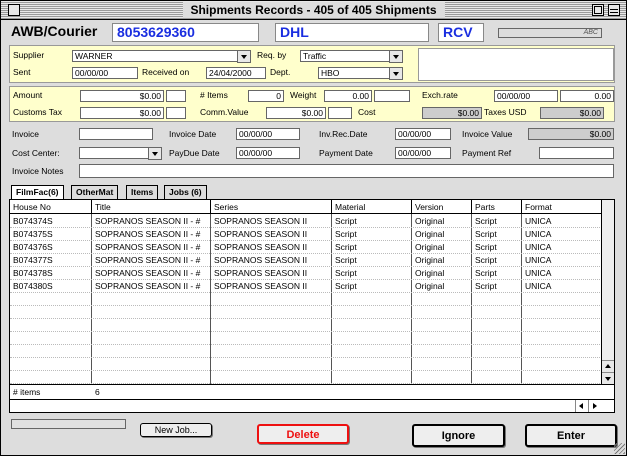 Image resolution: width=627 pixels, height=456 pixels. I want to click on cost-center-dropdown-icon, so click(155, 153).